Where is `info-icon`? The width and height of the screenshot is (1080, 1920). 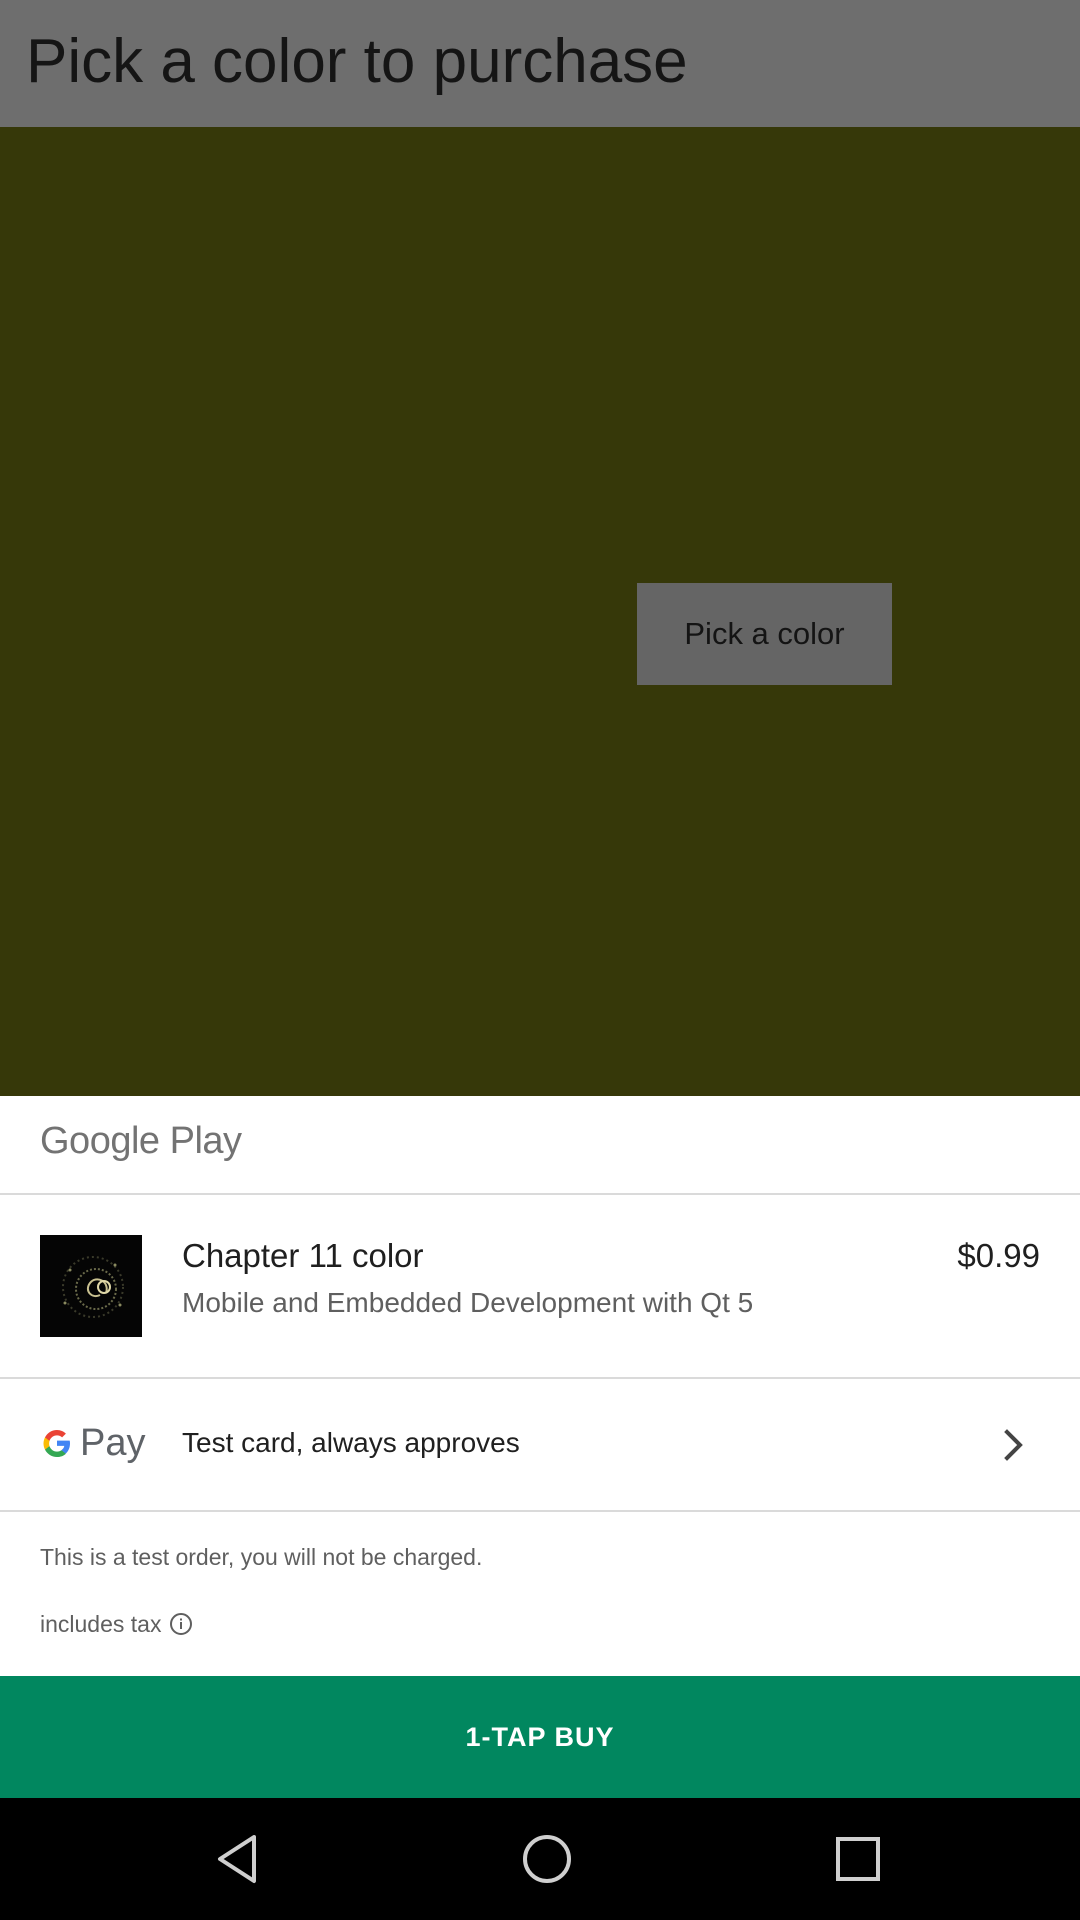
info-icon is located at coordinates (181, 1624).